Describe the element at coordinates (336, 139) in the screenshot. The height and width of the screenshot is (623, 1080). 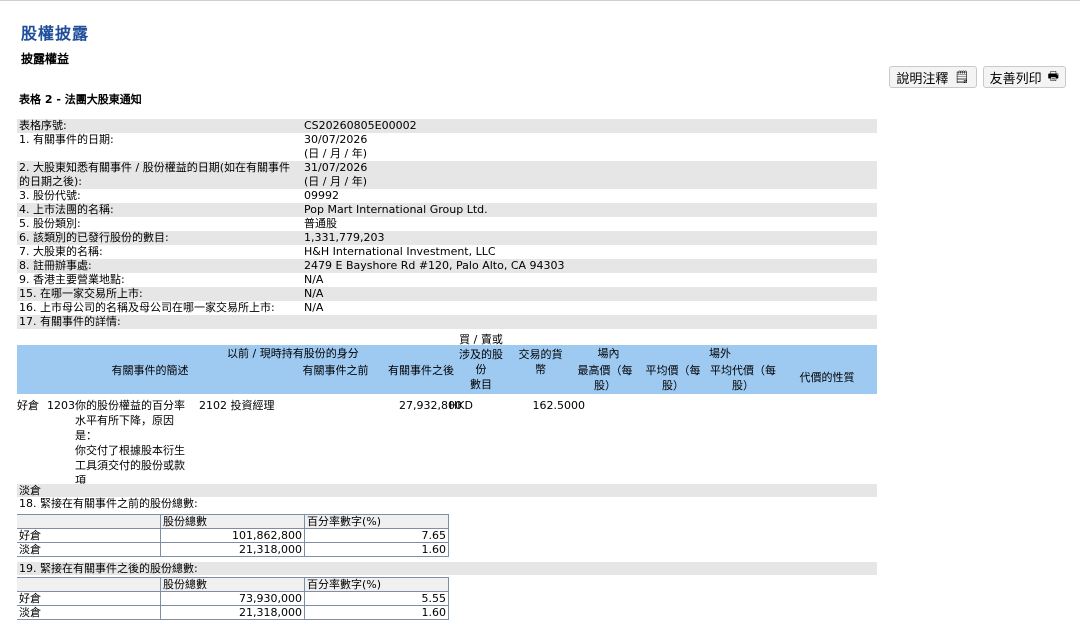
I see `date-value: 30/07/2026` at that location.